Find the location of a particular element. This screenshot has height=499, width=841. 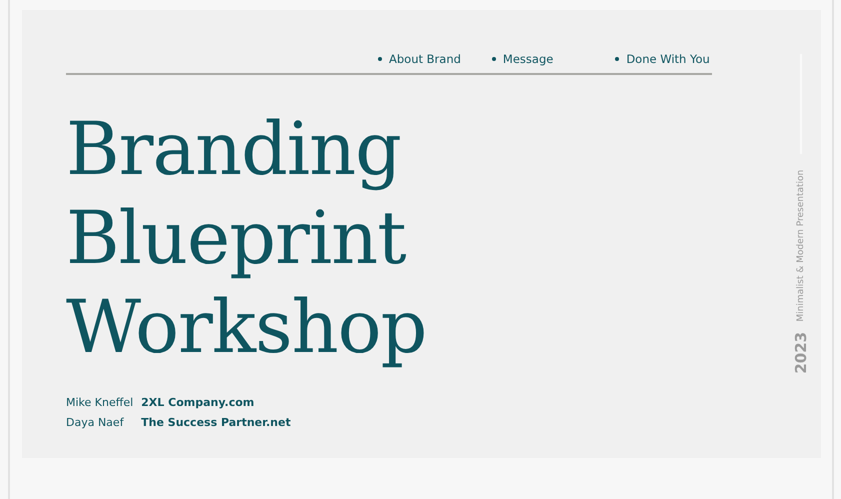

company-name: The Success Partner.net is located at coordinates (216, 422).